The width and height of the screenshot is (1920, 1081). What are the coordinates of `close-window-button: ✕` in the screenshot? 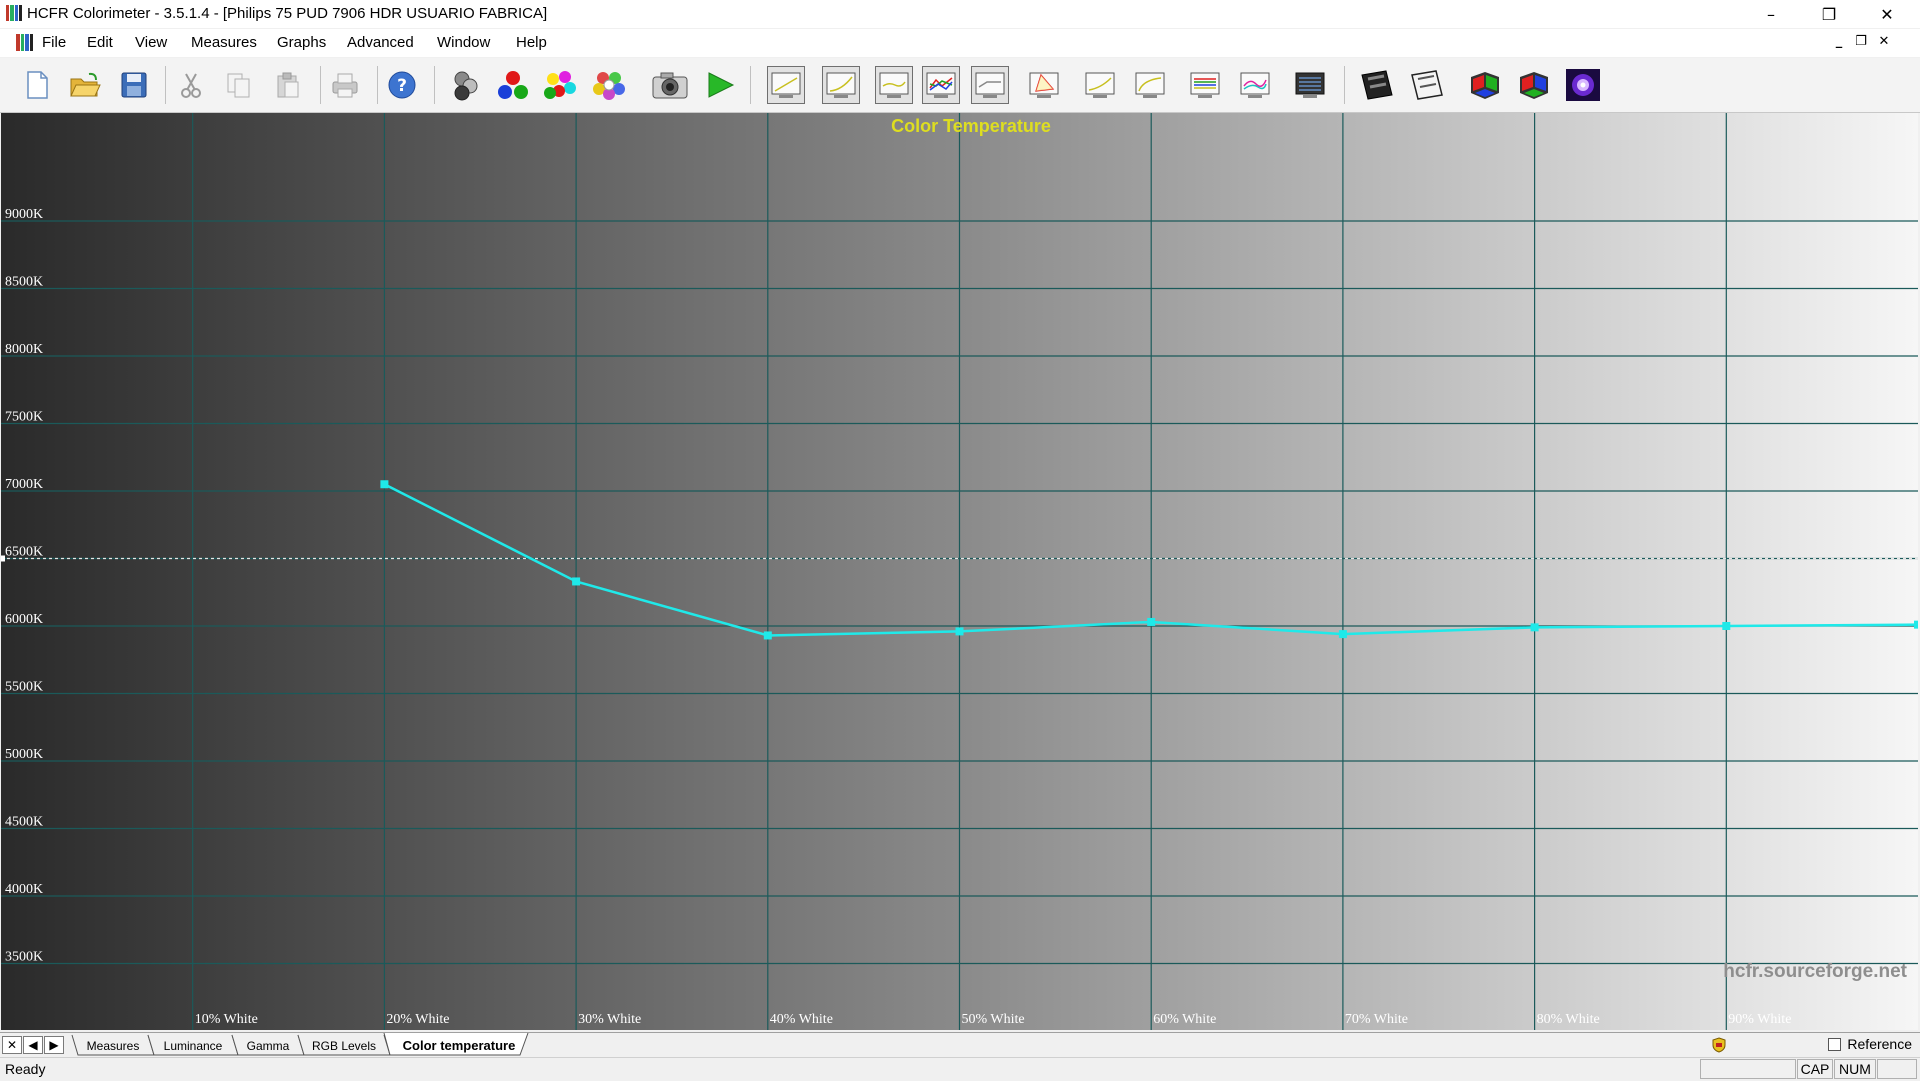 It's located at (1887, 14).